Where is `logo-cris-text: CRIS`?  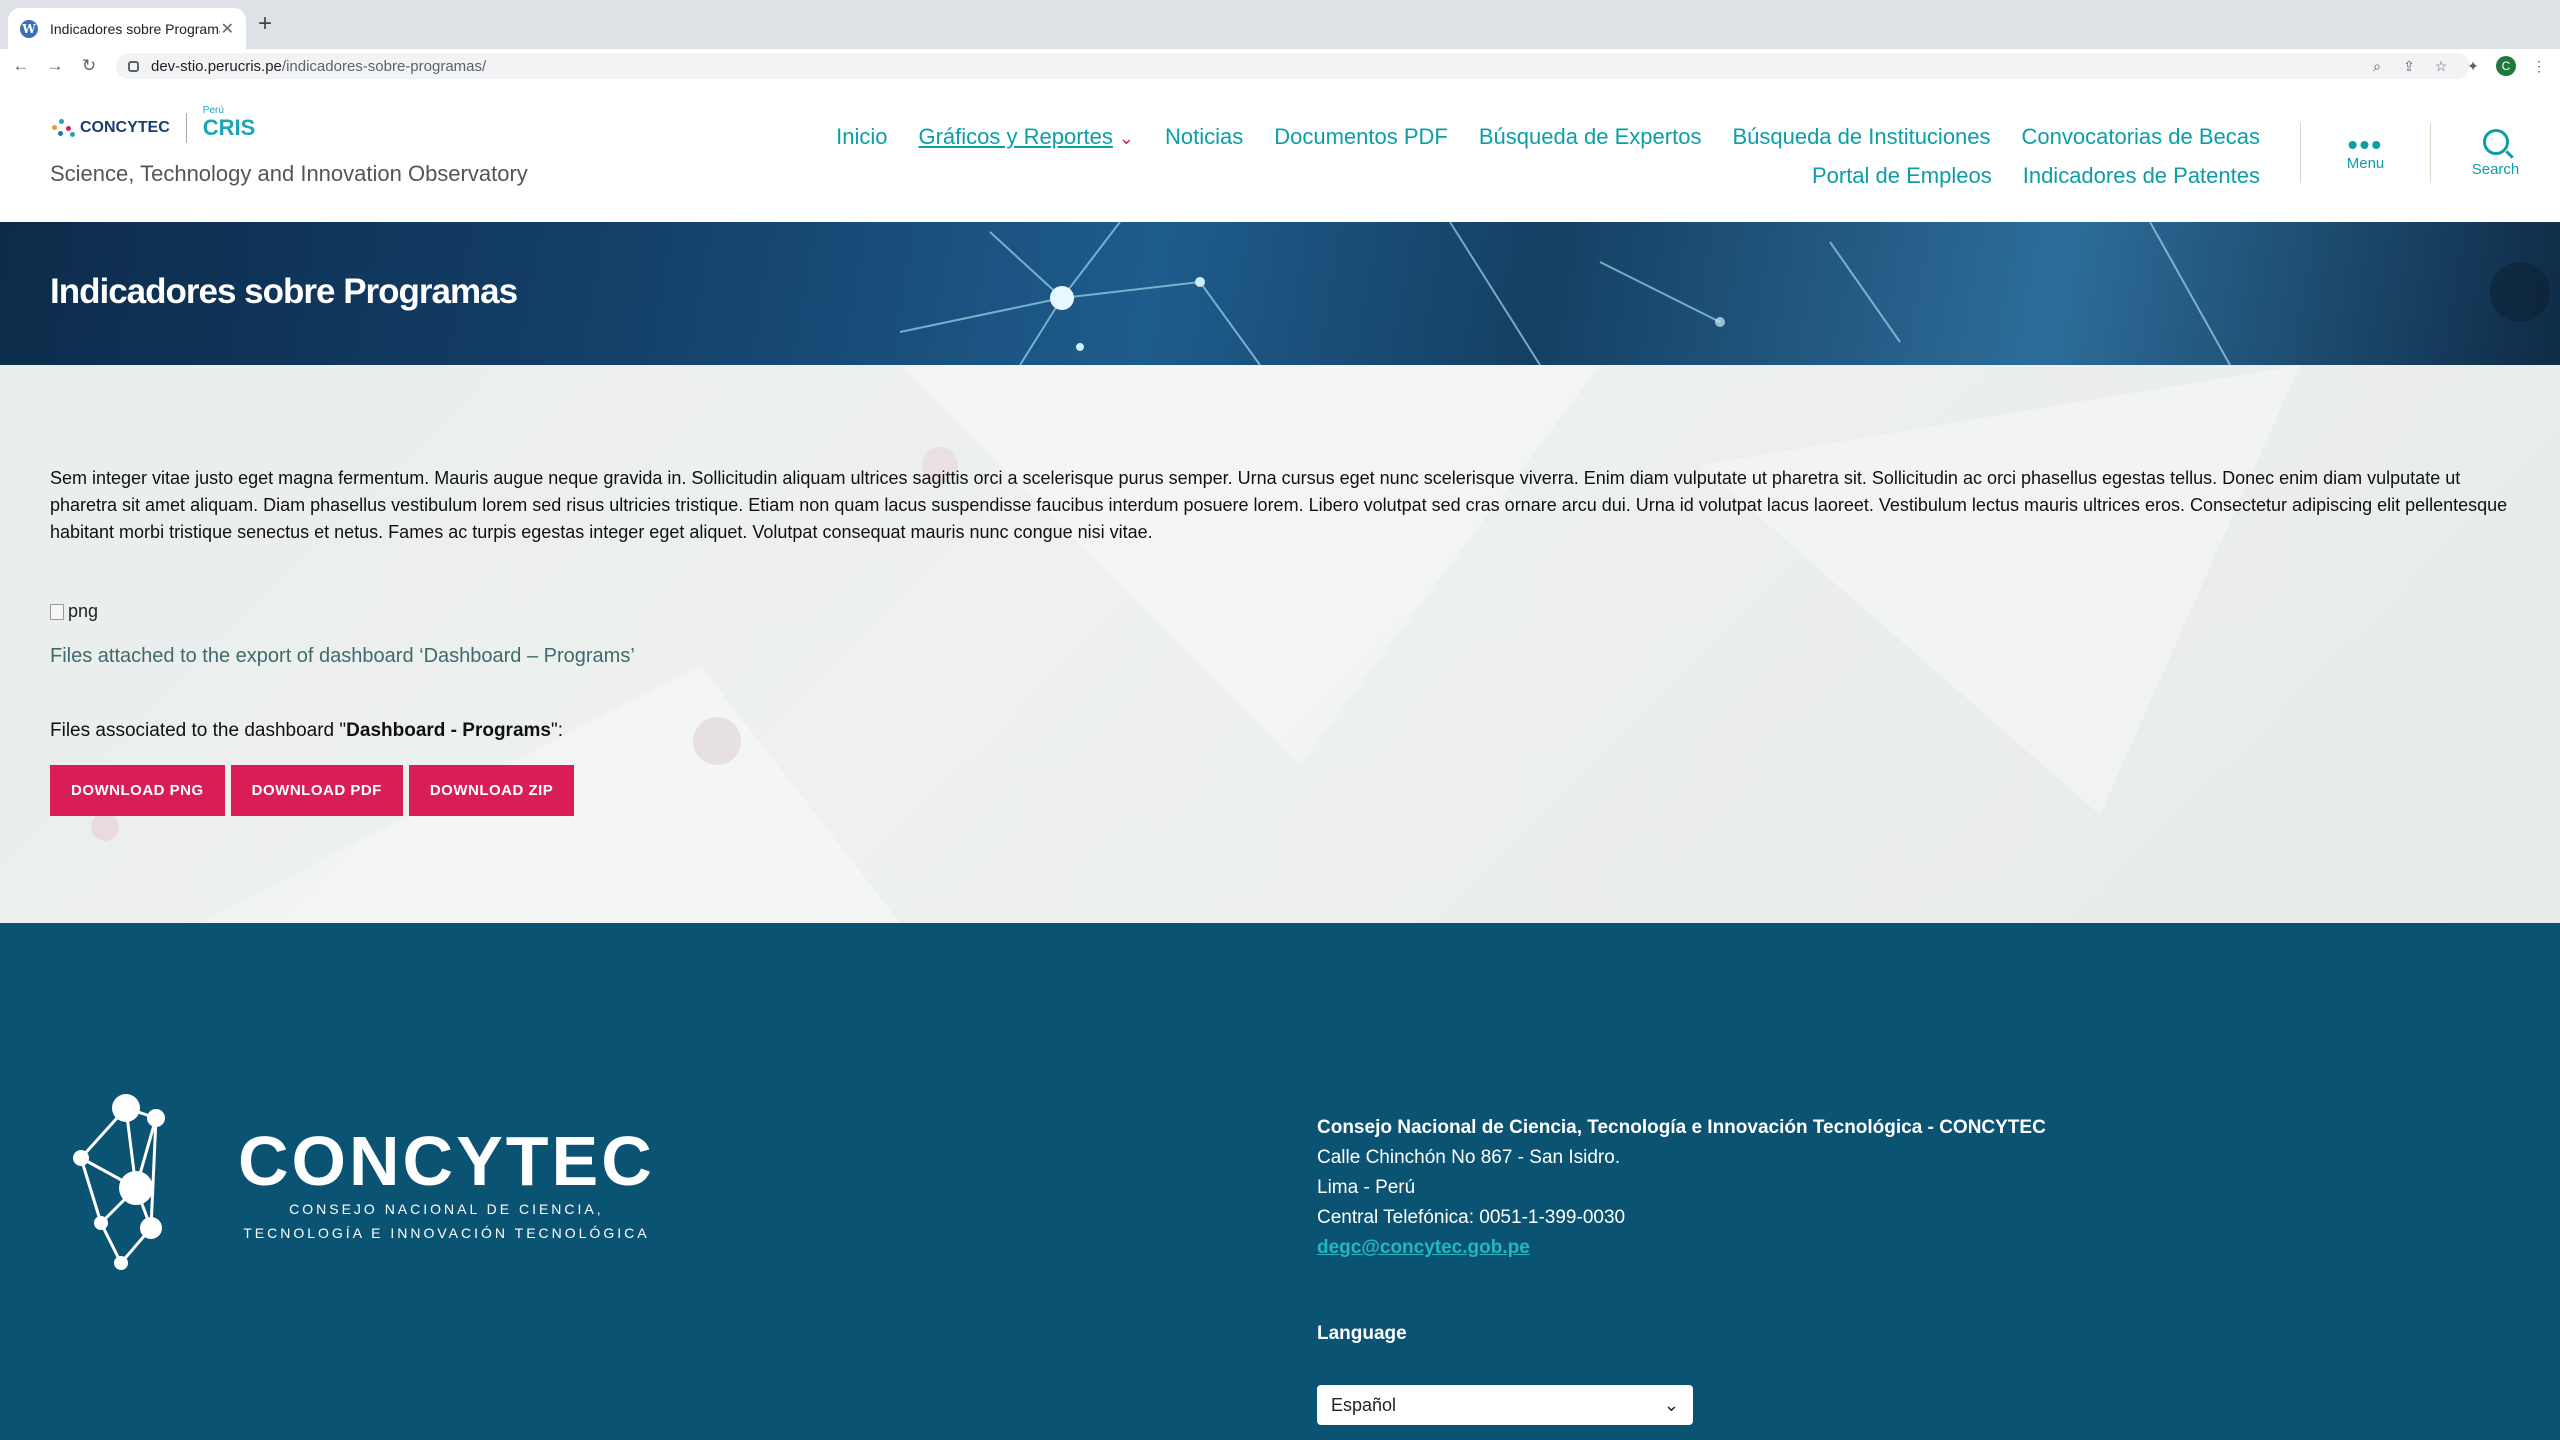
logo-cris-text: CRIS is located at coordinates (229, 127).